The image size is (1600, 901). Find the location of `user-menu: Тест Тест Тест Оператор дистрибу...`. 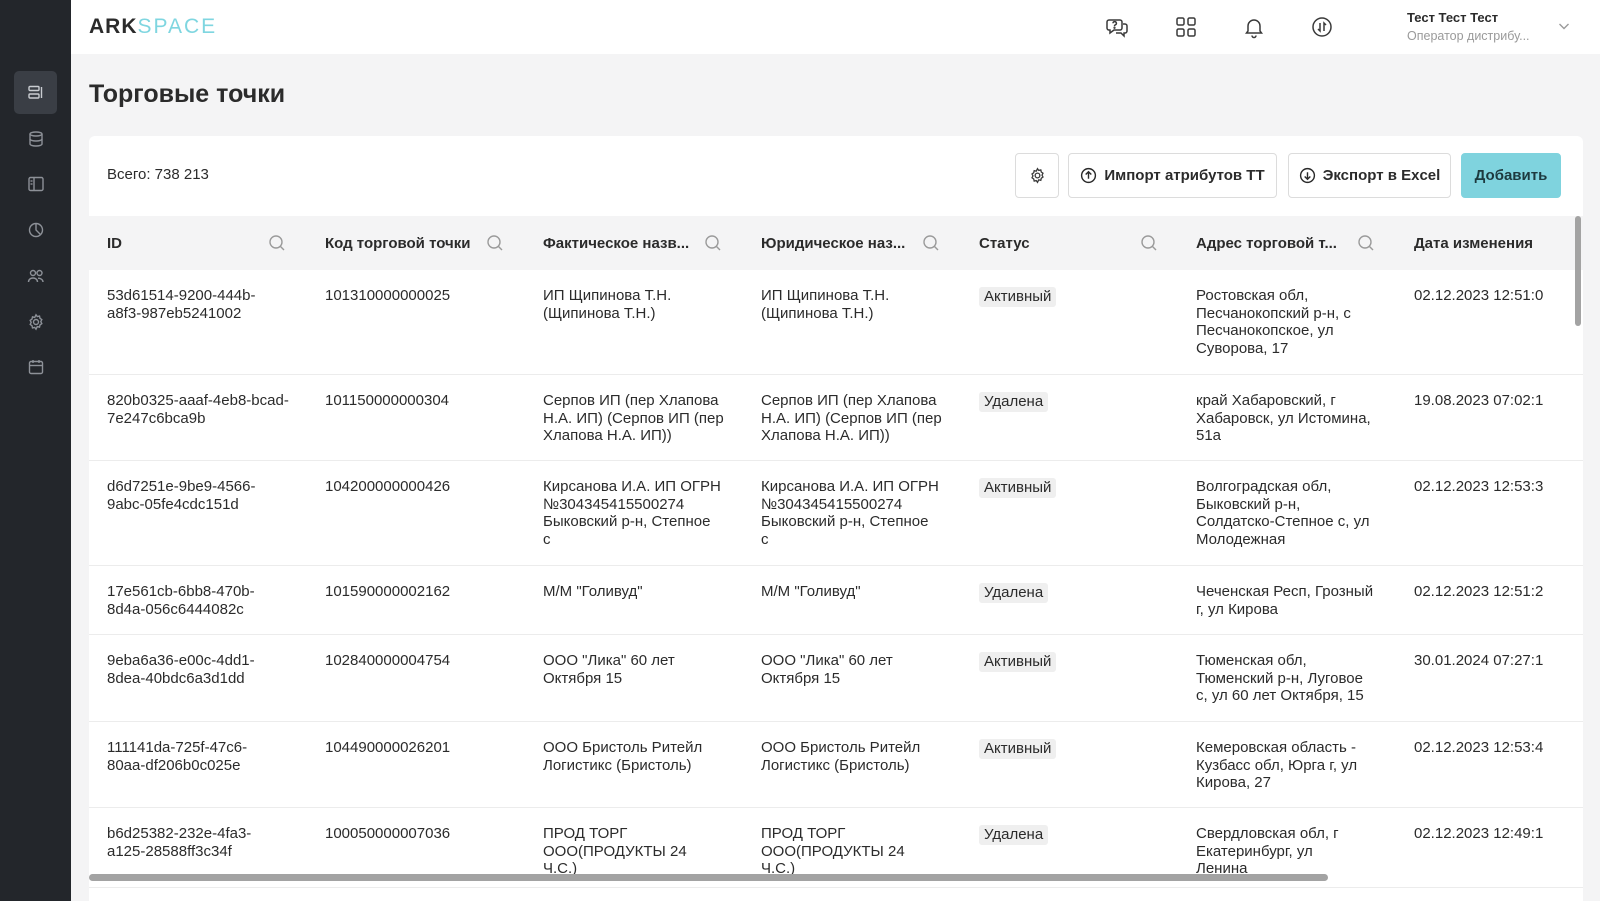

user-menu: Тест Тест Тест Оператор дистрибу... is located at coordinates (1477, 28).